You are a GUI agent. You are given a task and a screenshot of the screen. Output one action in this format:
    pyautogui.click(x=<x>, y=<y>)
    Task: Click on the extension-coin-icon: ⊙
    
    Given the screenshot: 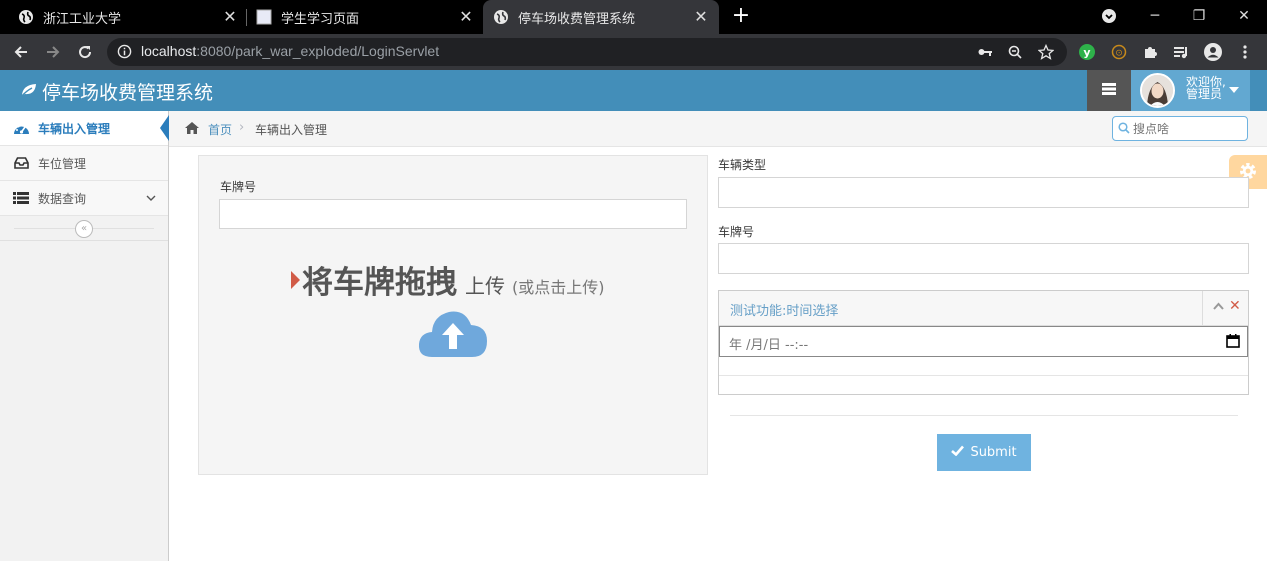 What is the action you would take?
    pyautogui.click(x=1119, y=52)
    